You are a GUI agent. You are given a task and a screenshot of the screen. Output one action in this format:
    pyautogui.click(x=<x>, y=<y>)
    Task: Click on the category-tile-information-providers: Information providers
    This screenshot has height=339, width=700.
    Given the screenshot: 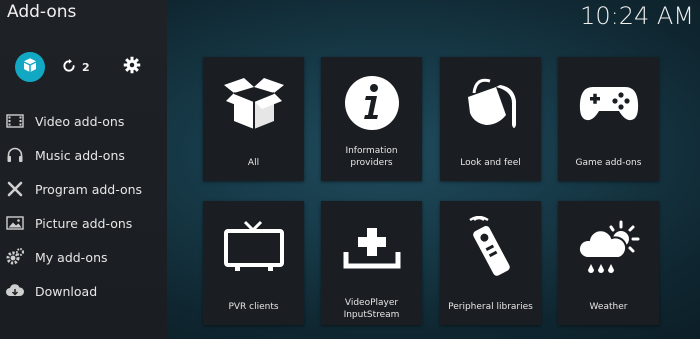 What is the action you would take?
    pyautogui.click(x=371, y=119)
    